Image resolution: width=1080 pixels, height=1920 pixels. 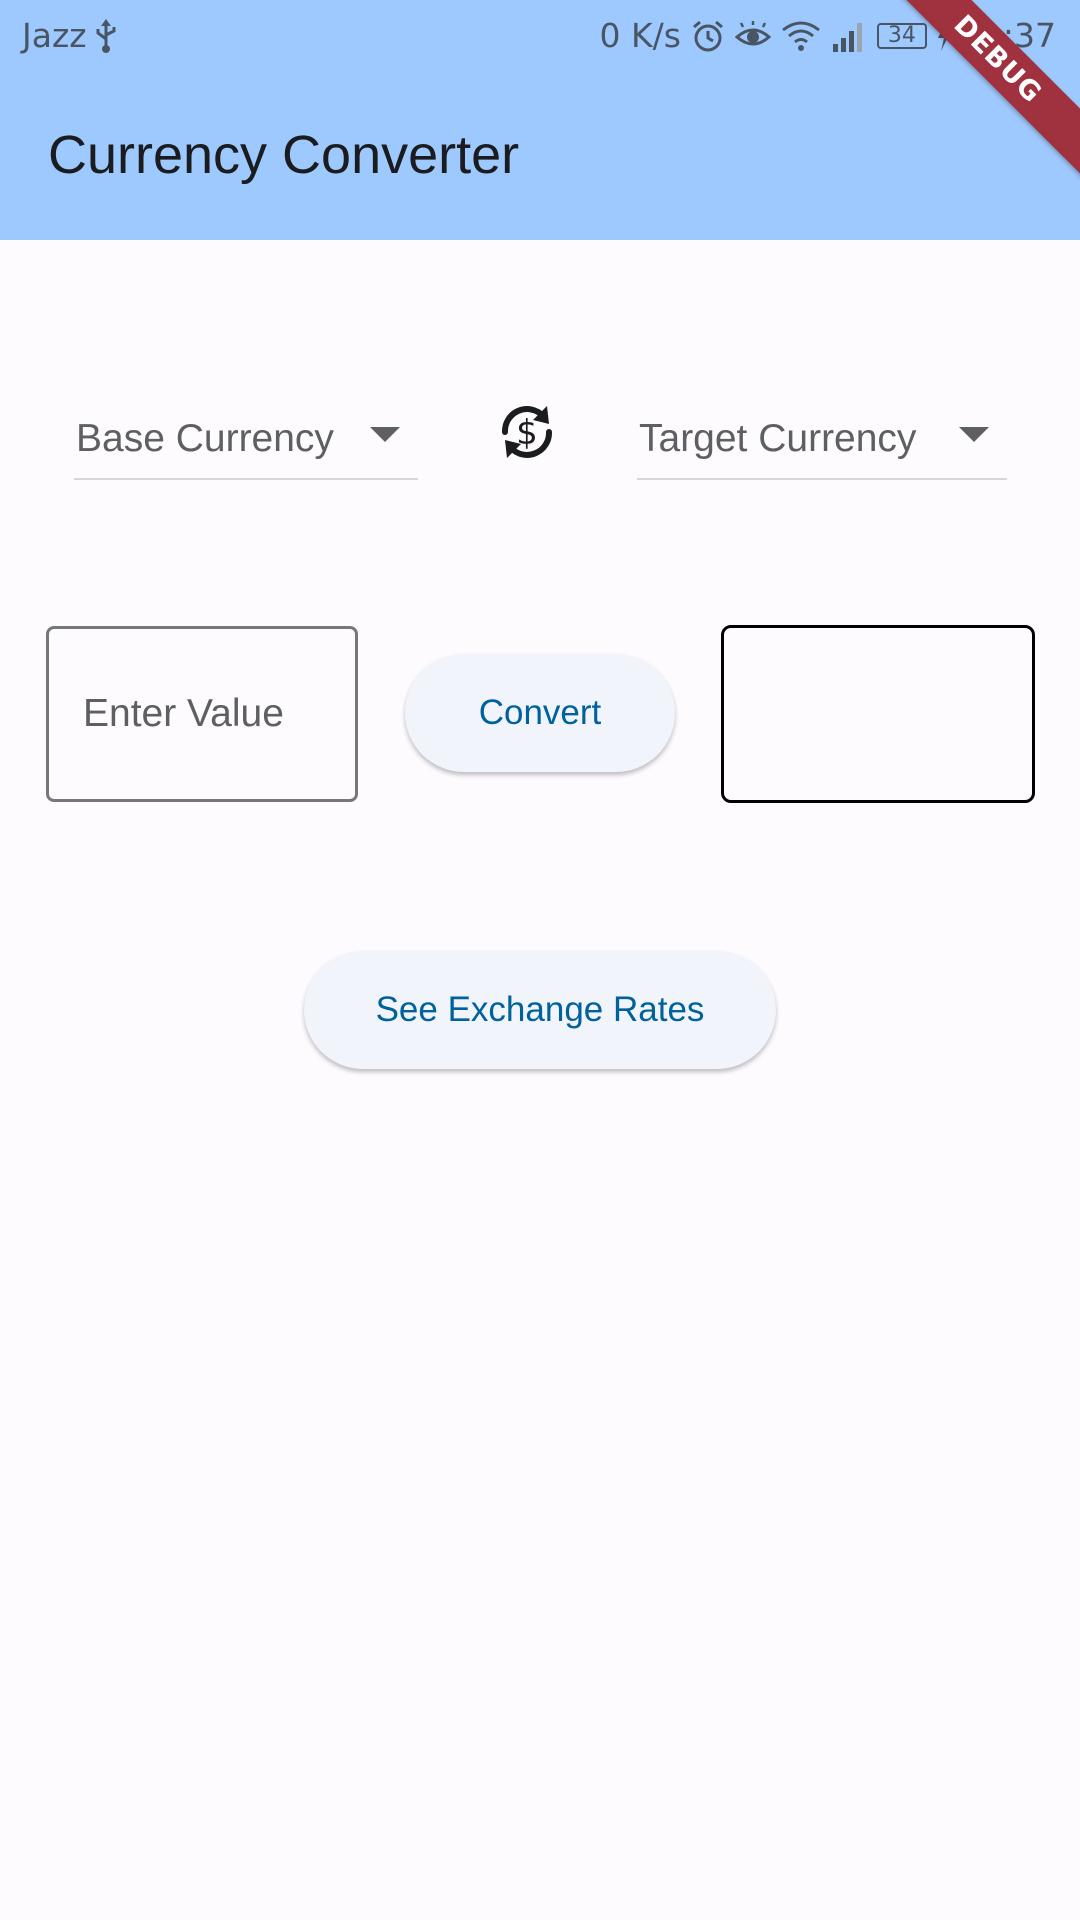 I want to click on page-title: Currency Converter, so click(x=284, y=155).